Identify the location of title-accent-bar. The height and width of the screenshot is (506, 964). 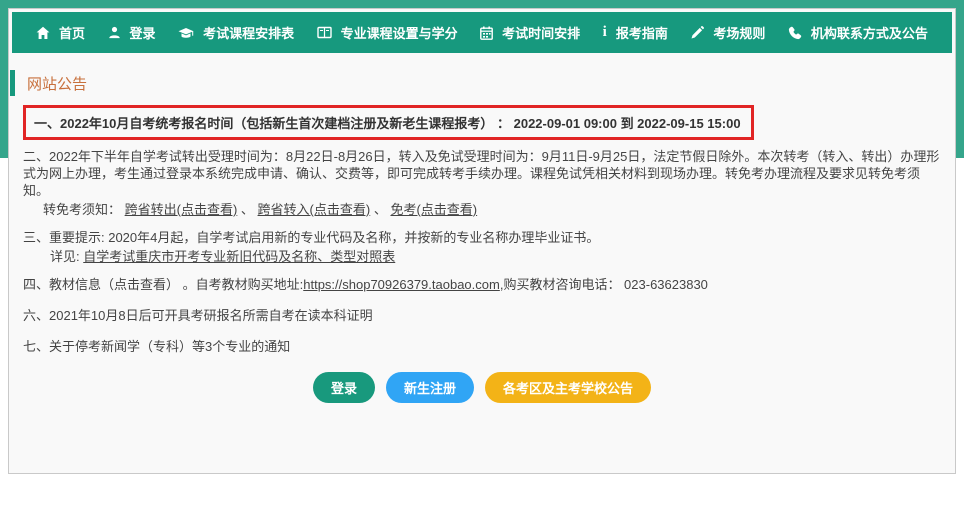
(12, 83).